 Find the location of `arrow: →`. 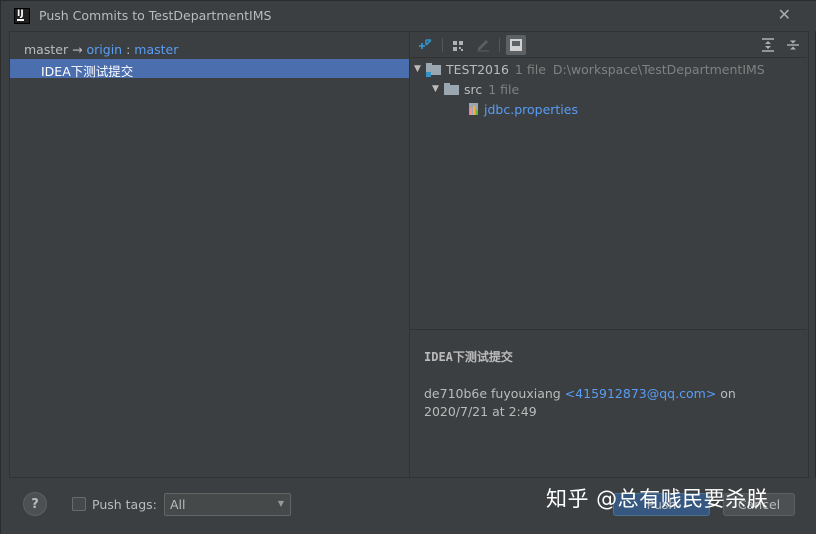

arrow: → is located at coordinates (77, 49).